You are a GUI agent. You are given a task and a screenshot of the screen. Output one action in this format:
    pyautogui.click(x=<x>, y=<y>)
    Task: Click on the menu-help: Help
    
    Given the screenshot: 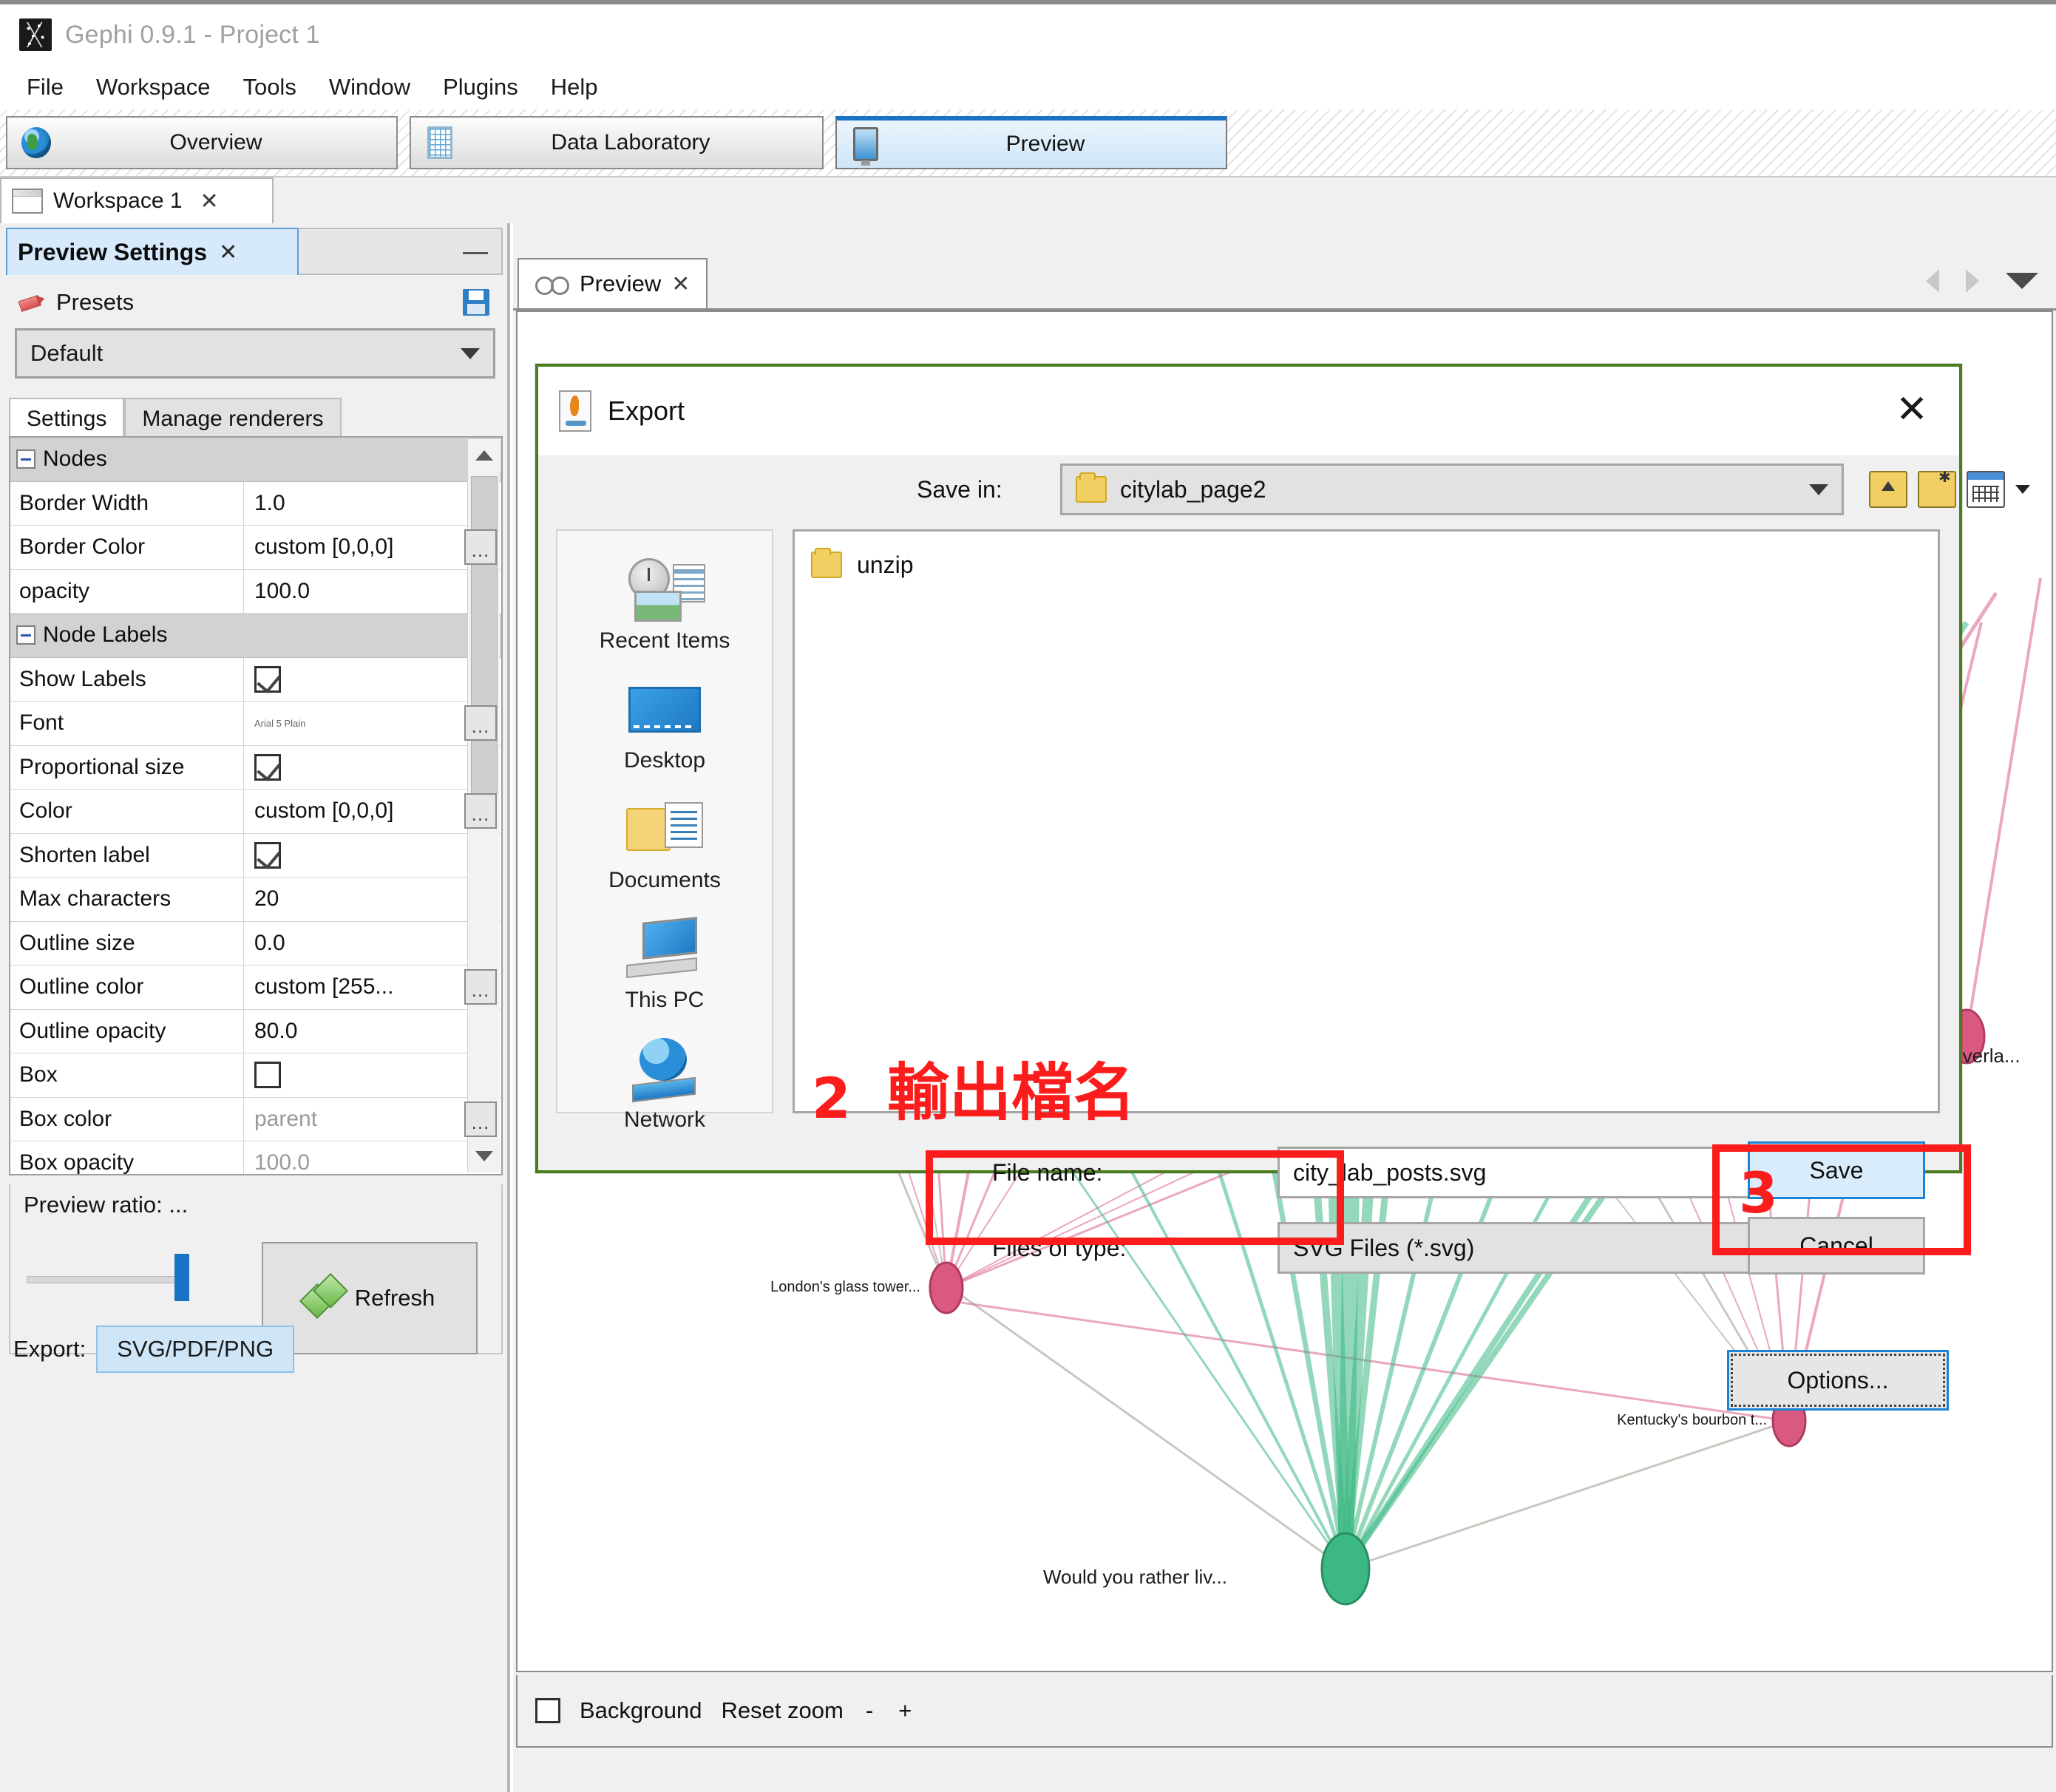 What is the action you would take?
    pyautogui.click(x=574, y=87)
    